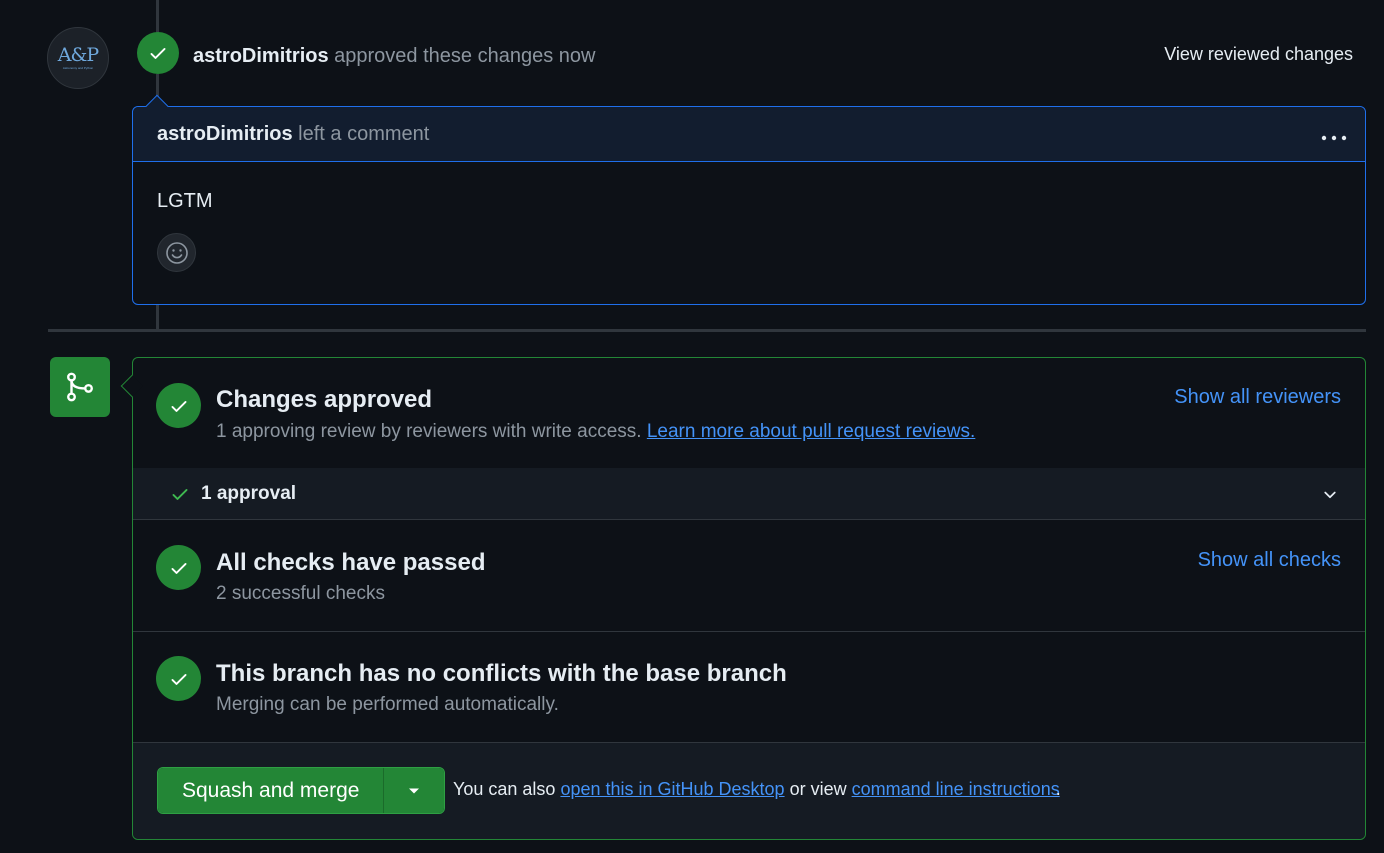 The width and height of the screenshot is (1384, 853). I want to click on add-reaction-button, so click(176, 252).